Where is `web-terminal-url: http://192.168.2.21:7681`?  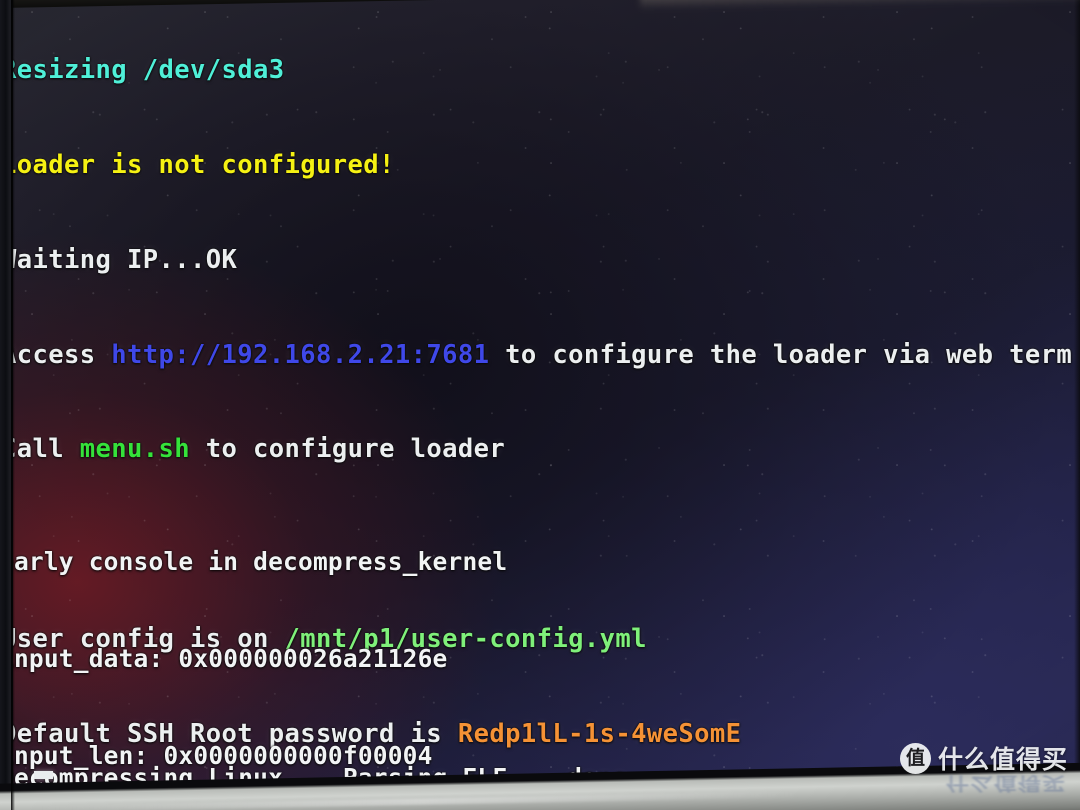
web-terminal-url: http://192.168.2.21:7681 is located at coordinates (300, 355).